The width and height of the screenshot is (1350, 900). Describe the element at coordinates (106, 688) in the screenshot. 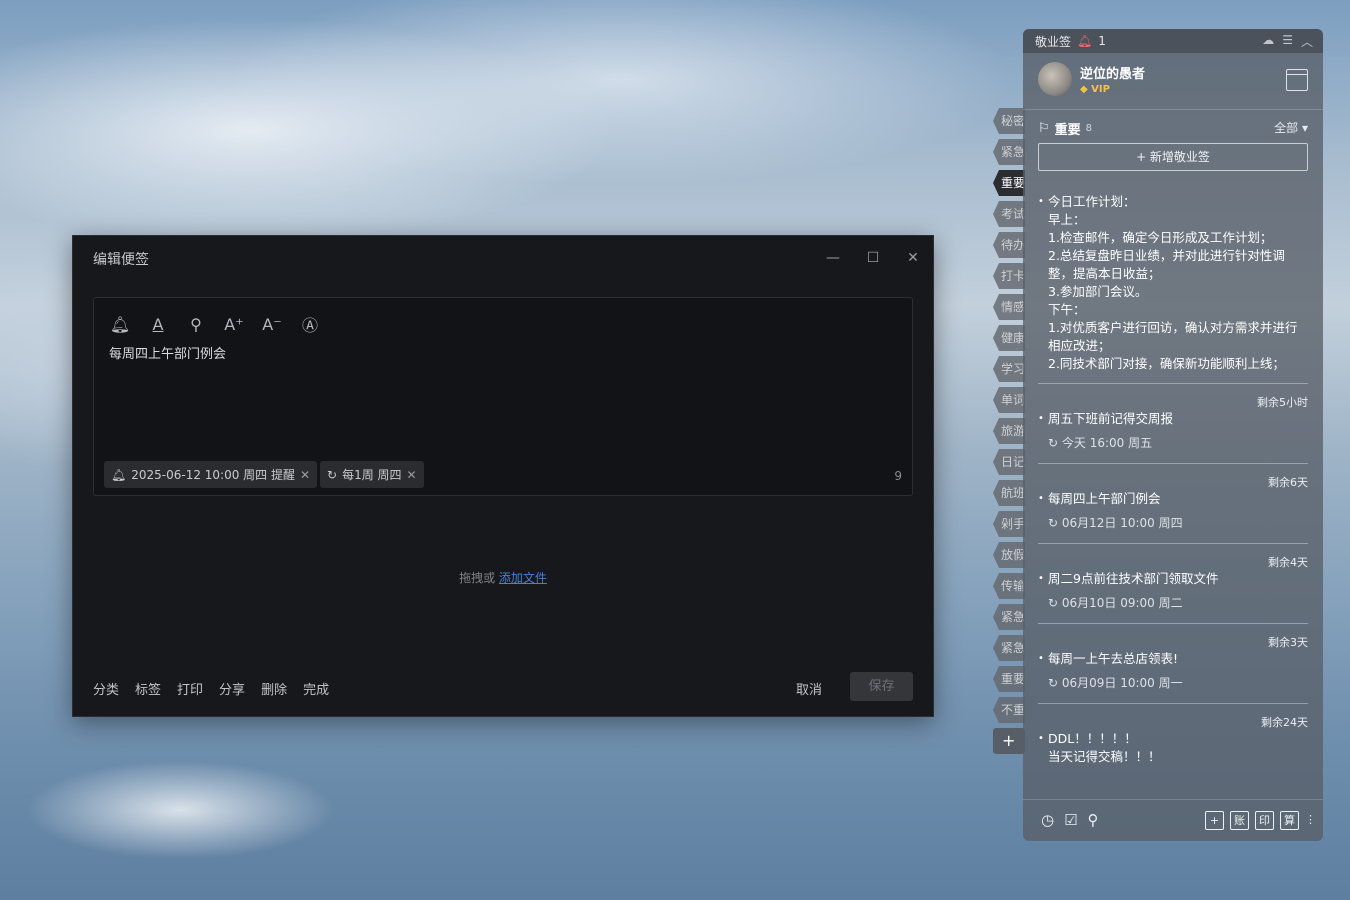

I see `category-button: 分类` at that location.